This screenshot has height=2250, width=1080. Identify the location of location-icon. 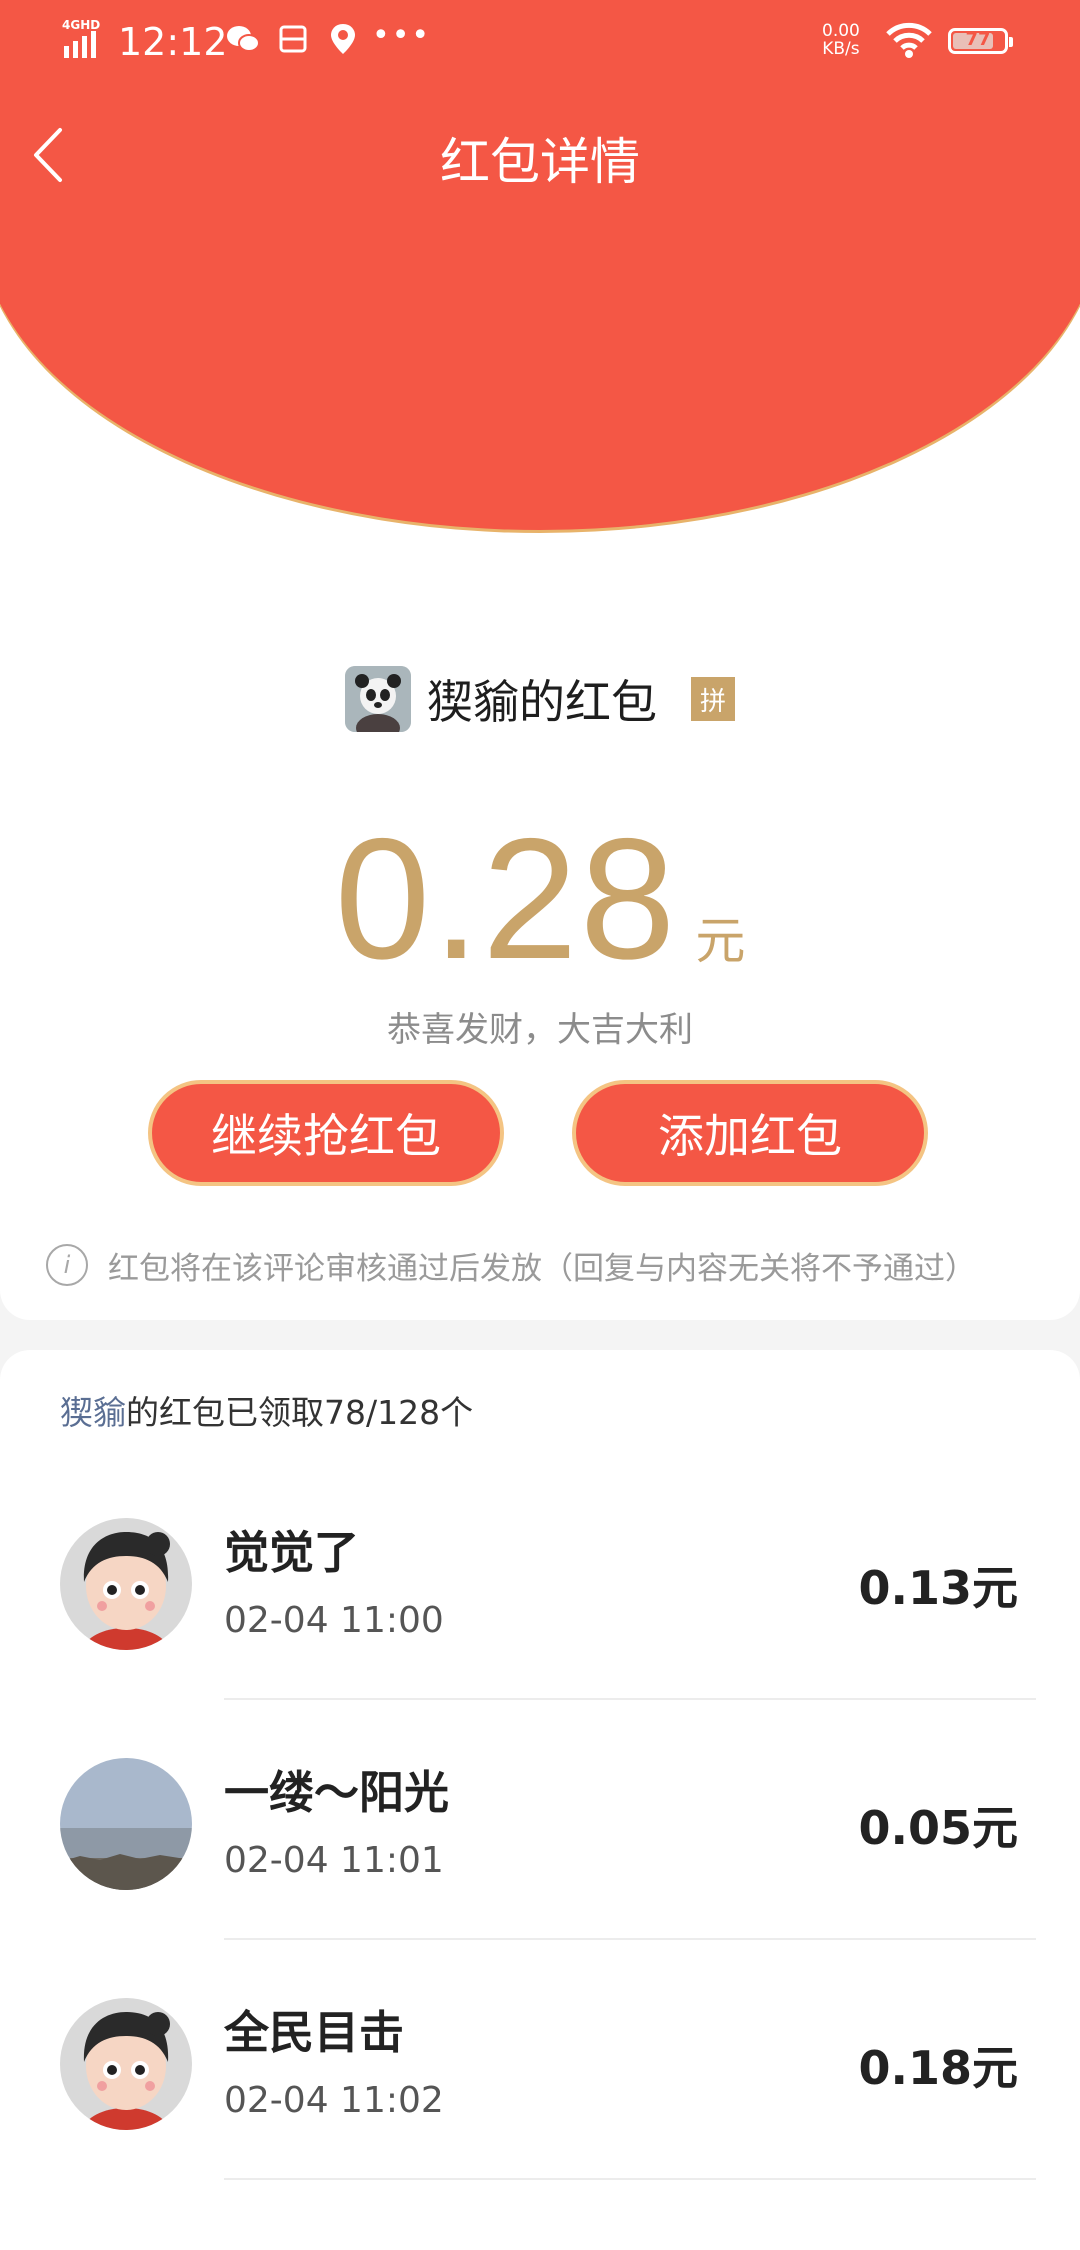
(343, 39).